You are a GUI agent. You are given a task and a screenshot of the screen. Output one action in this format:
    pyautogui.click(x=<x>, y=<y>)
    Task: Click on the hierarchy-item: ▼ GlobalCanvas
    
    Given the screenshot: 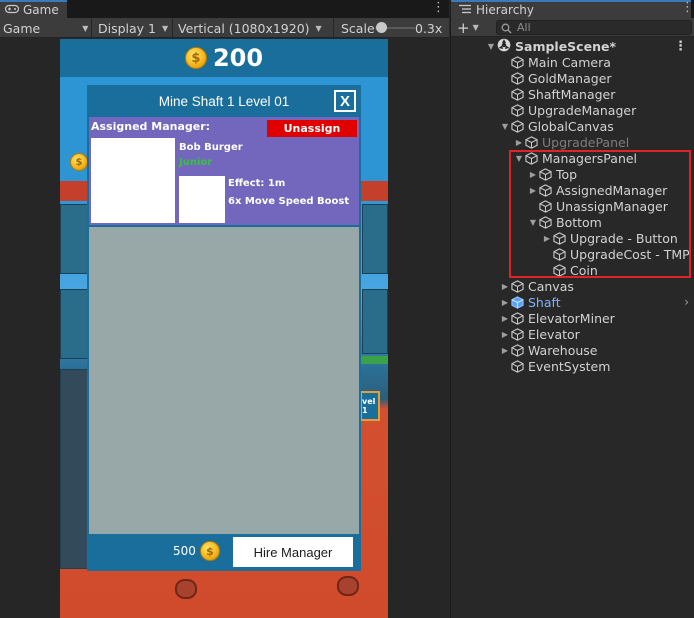 What is the action you would take?
    pyautogui.click(x=572, y=126)
    